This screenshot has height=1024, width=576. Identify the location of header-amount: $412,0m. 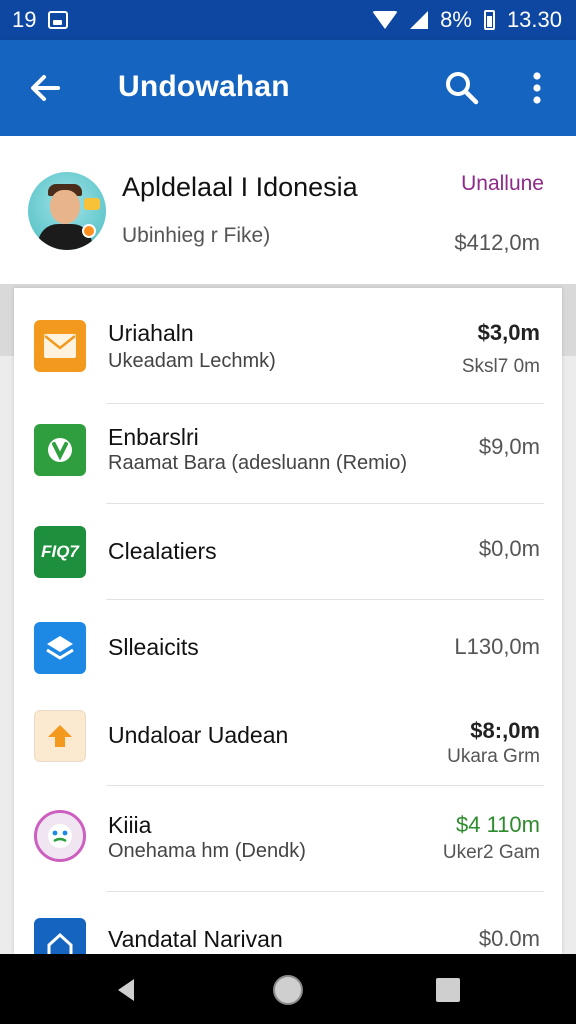
(497, 242).